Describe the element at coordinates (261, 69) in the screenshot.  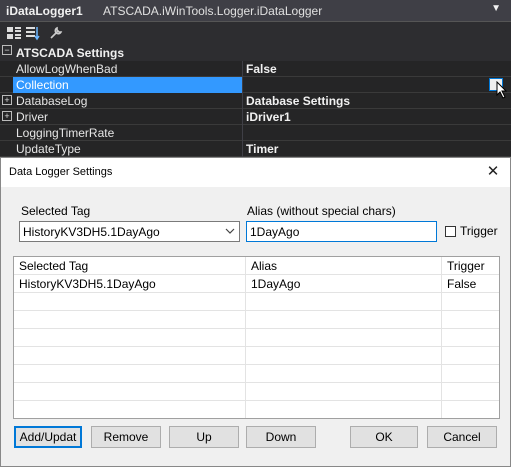
I see `property-value: False` at that location.